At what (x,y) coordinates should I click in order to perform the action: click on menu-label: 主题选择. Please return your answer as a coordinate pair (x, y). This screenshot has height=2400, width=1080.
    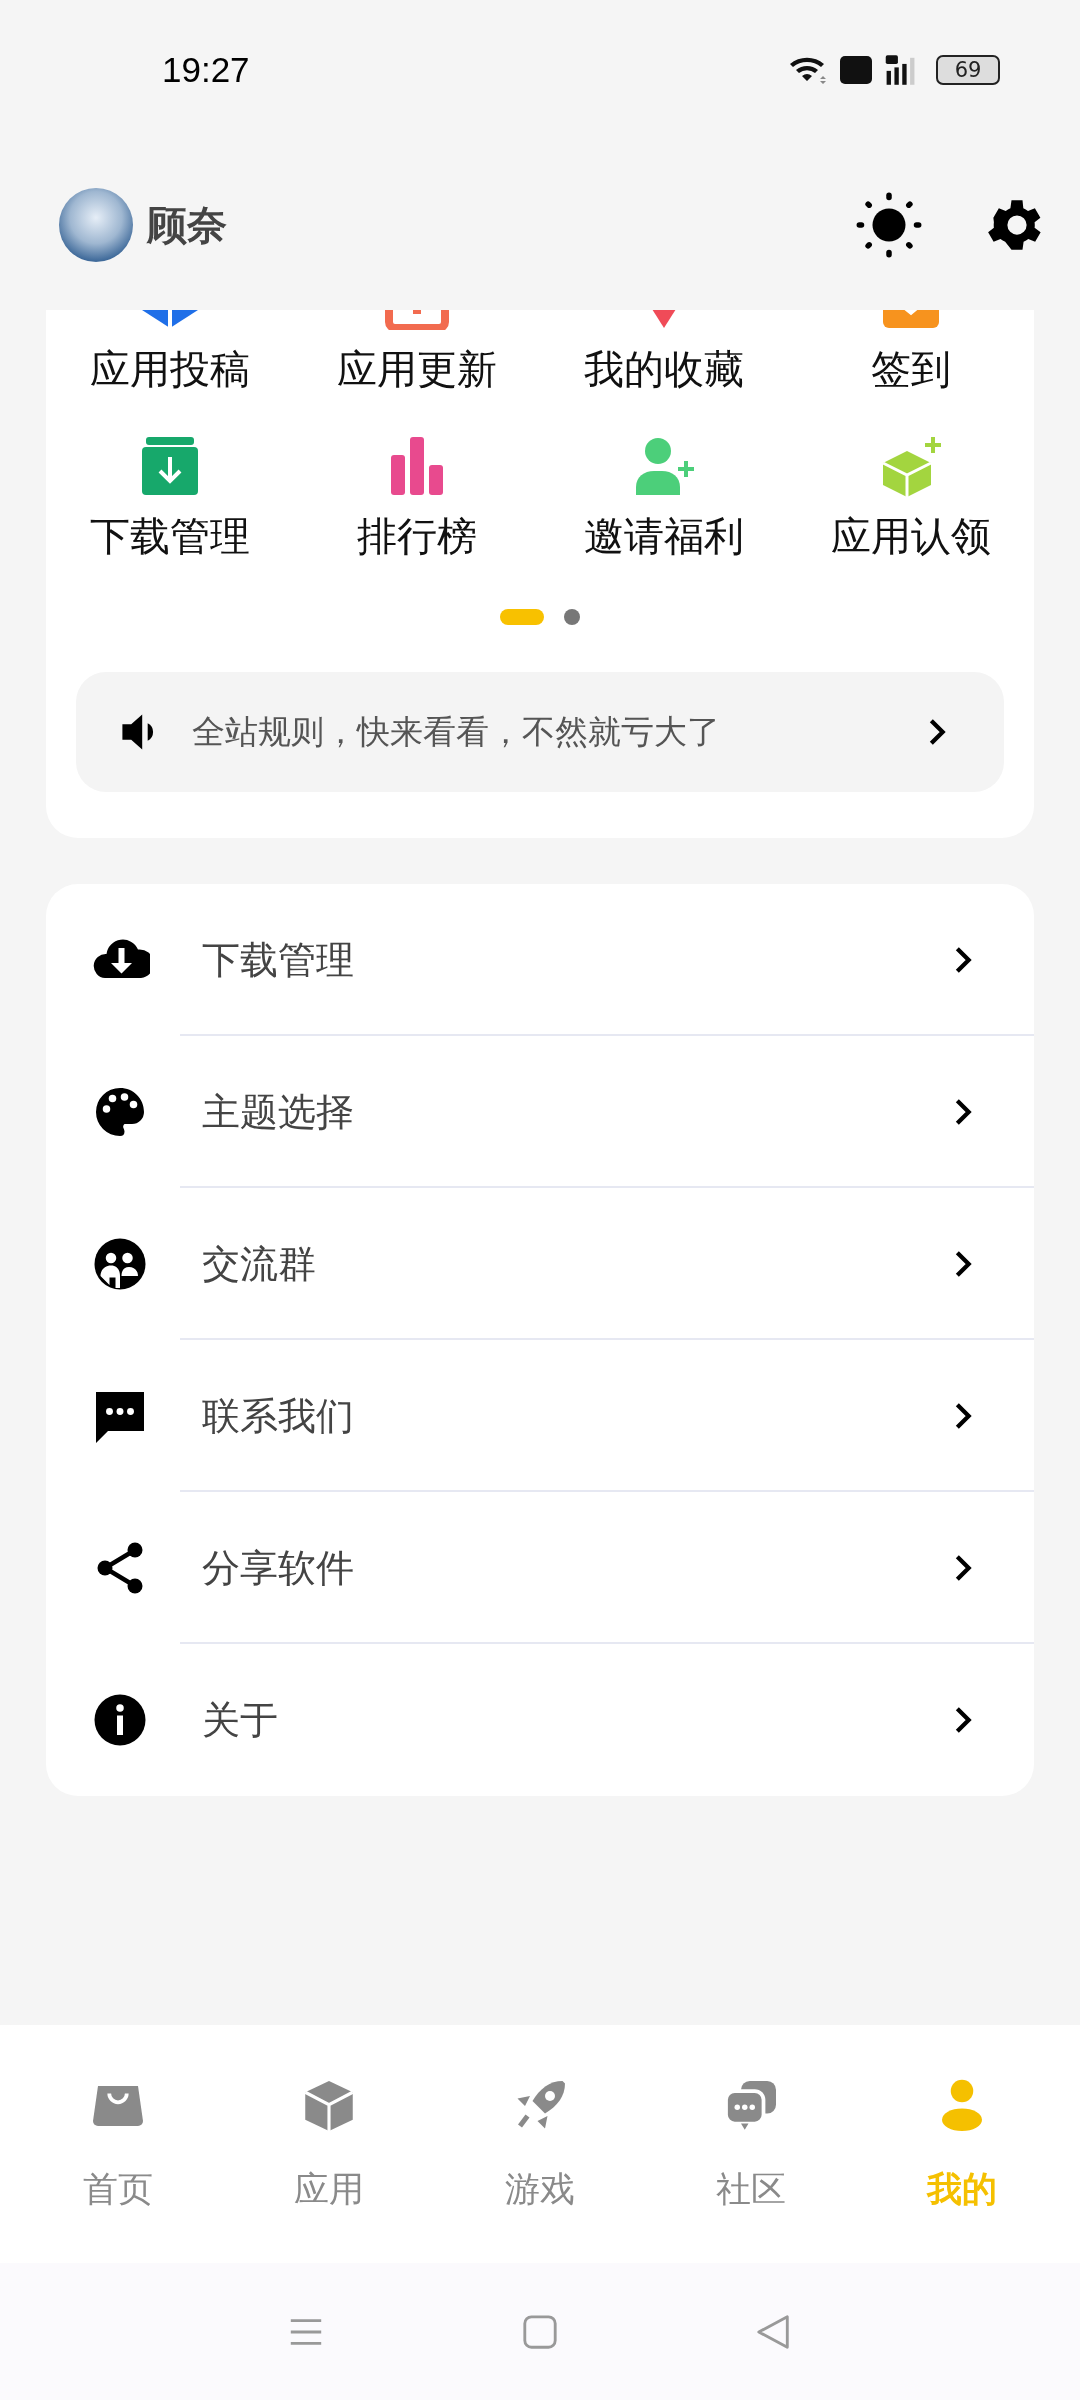
    Looking at the image, I should click on (278, 1112).